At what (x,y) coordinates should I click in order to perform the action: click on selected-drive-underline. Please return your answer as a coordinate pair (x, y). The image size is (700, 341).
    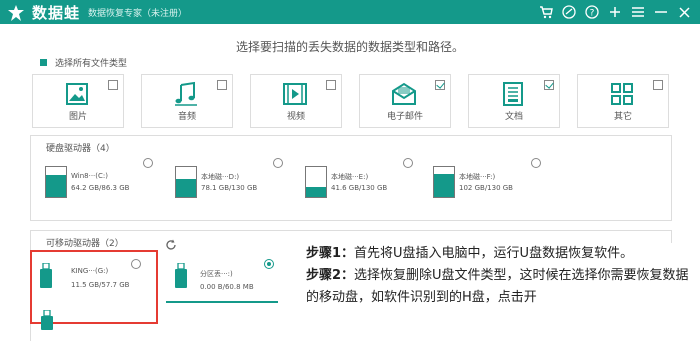
    Looking at the image, I should click on (222, 302).